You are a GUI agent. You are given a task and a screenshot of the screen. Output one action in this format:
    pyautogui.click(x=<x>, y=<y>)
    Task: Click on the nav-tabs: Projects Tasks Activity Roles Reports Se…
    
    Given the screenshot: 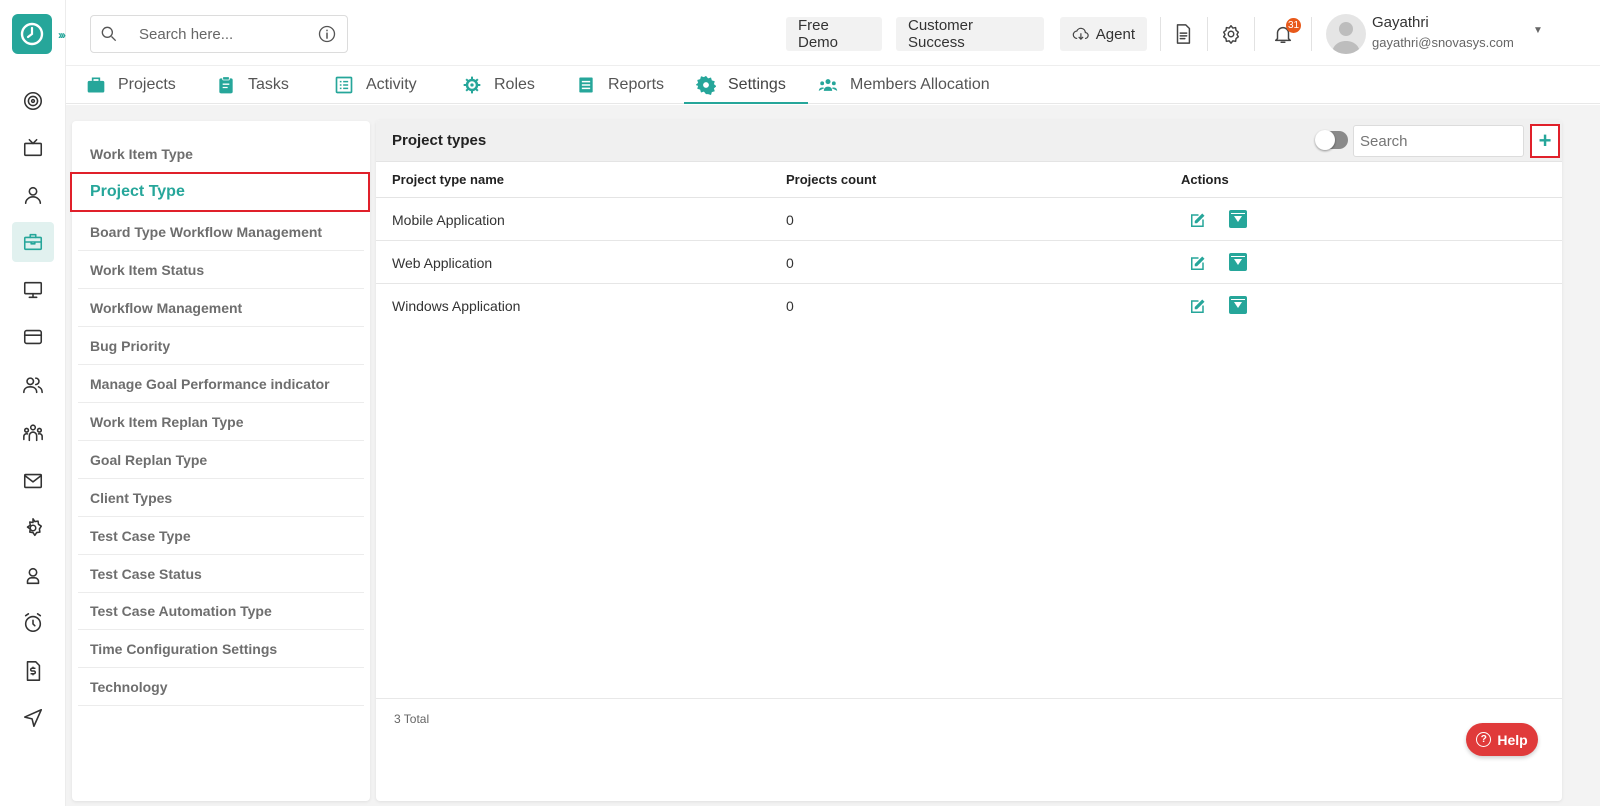 What is the action you would take?
    pyautogui.click(x=833, y=85)
    